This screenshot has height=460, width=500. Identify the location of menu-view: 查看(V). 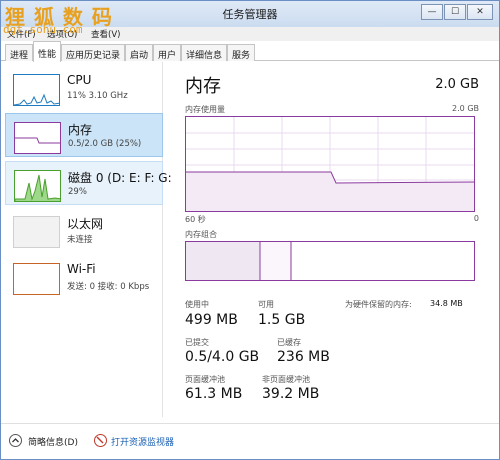
(105, 34).